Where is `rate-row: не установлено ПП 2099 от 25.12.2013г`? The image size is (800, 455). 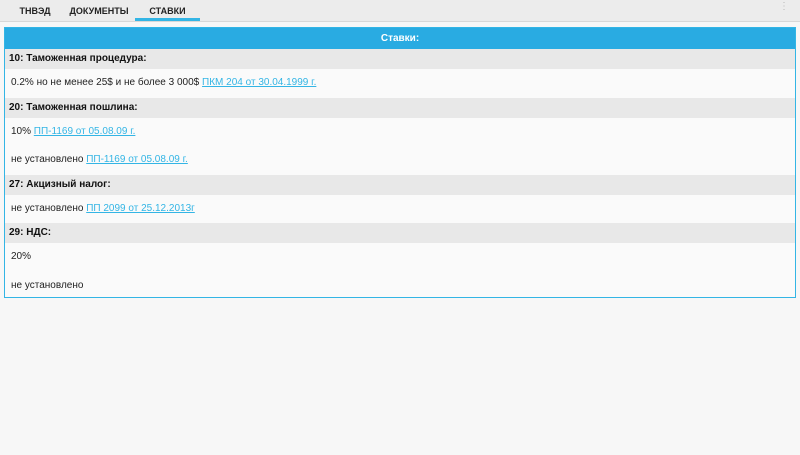 rate-row: не установлено ПП 2099 от 25.12.2013г is located at coordinates (400, 209).